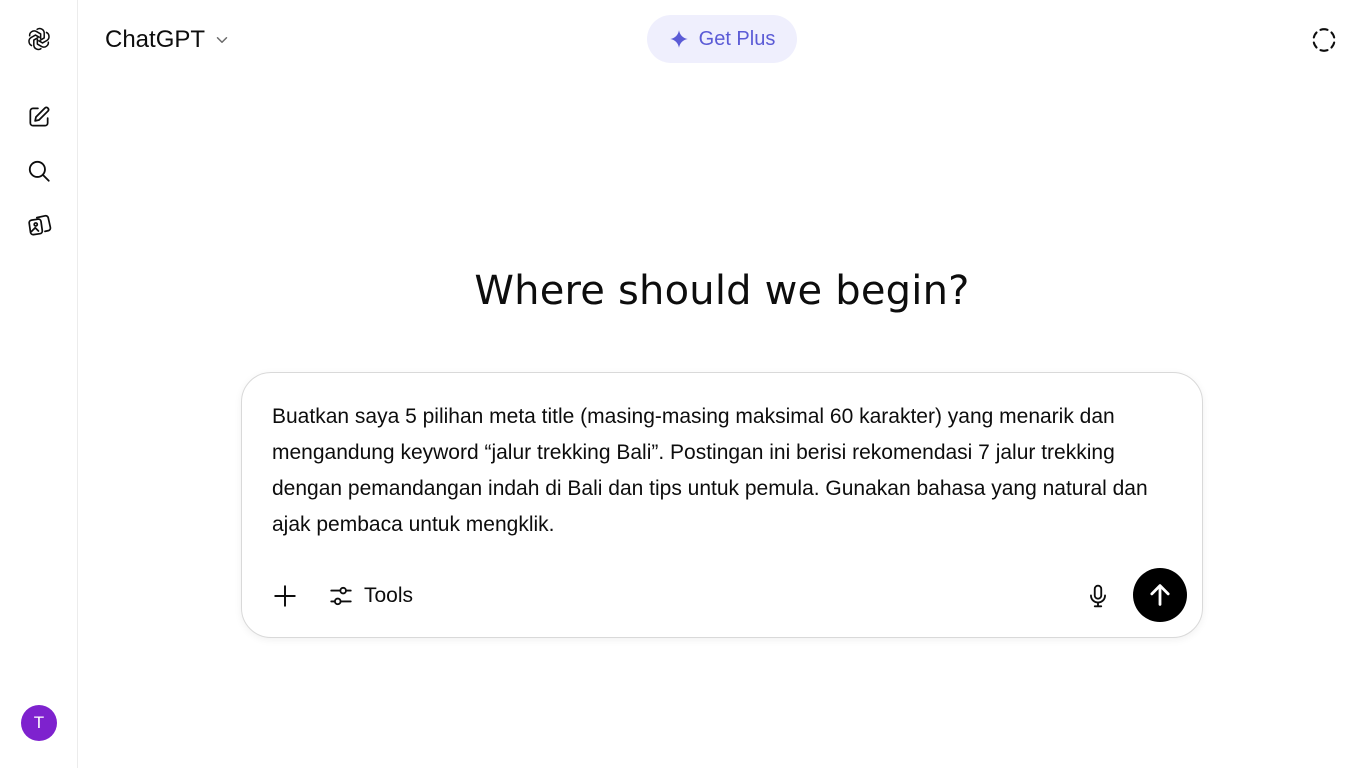  I want to click on sparkle-icon, so click(678, 39).